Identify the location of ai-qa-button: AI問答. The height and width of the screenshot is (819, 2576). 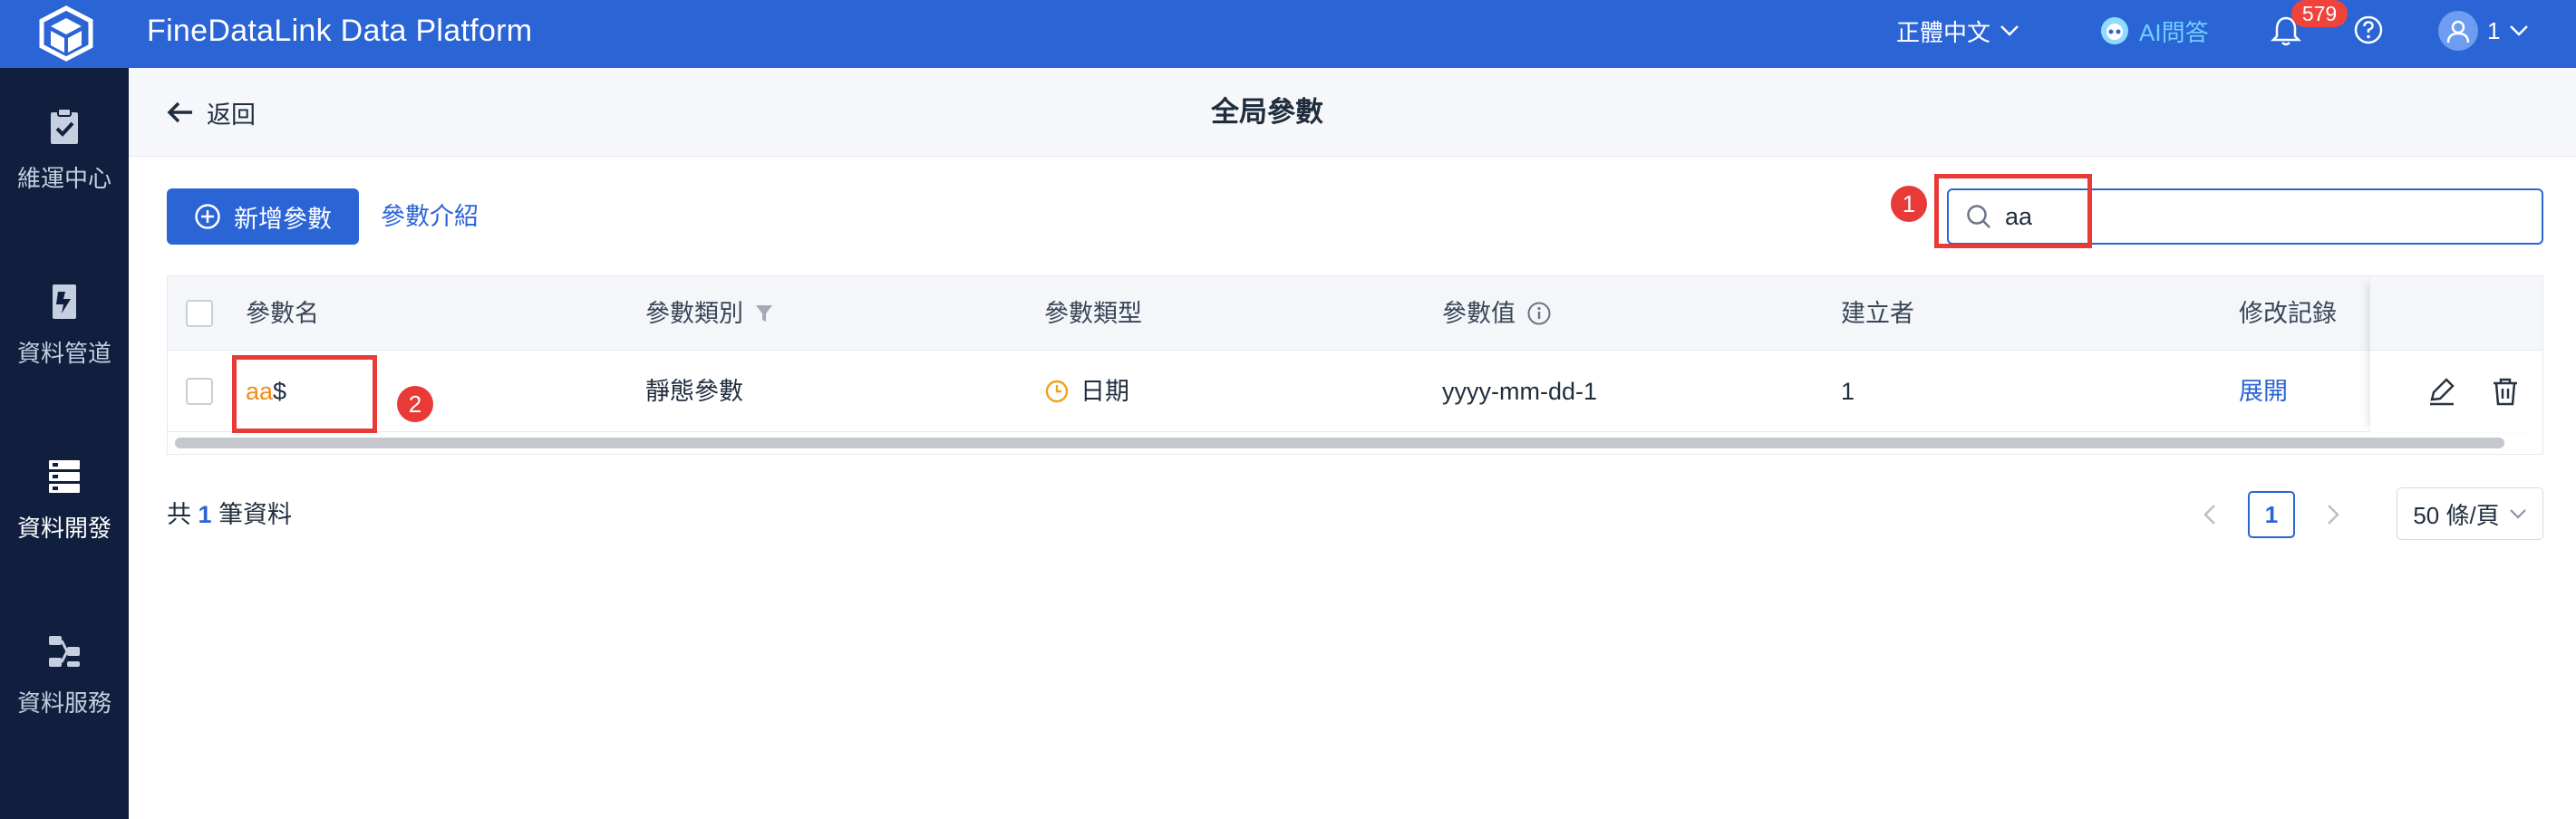
(2154, 31).